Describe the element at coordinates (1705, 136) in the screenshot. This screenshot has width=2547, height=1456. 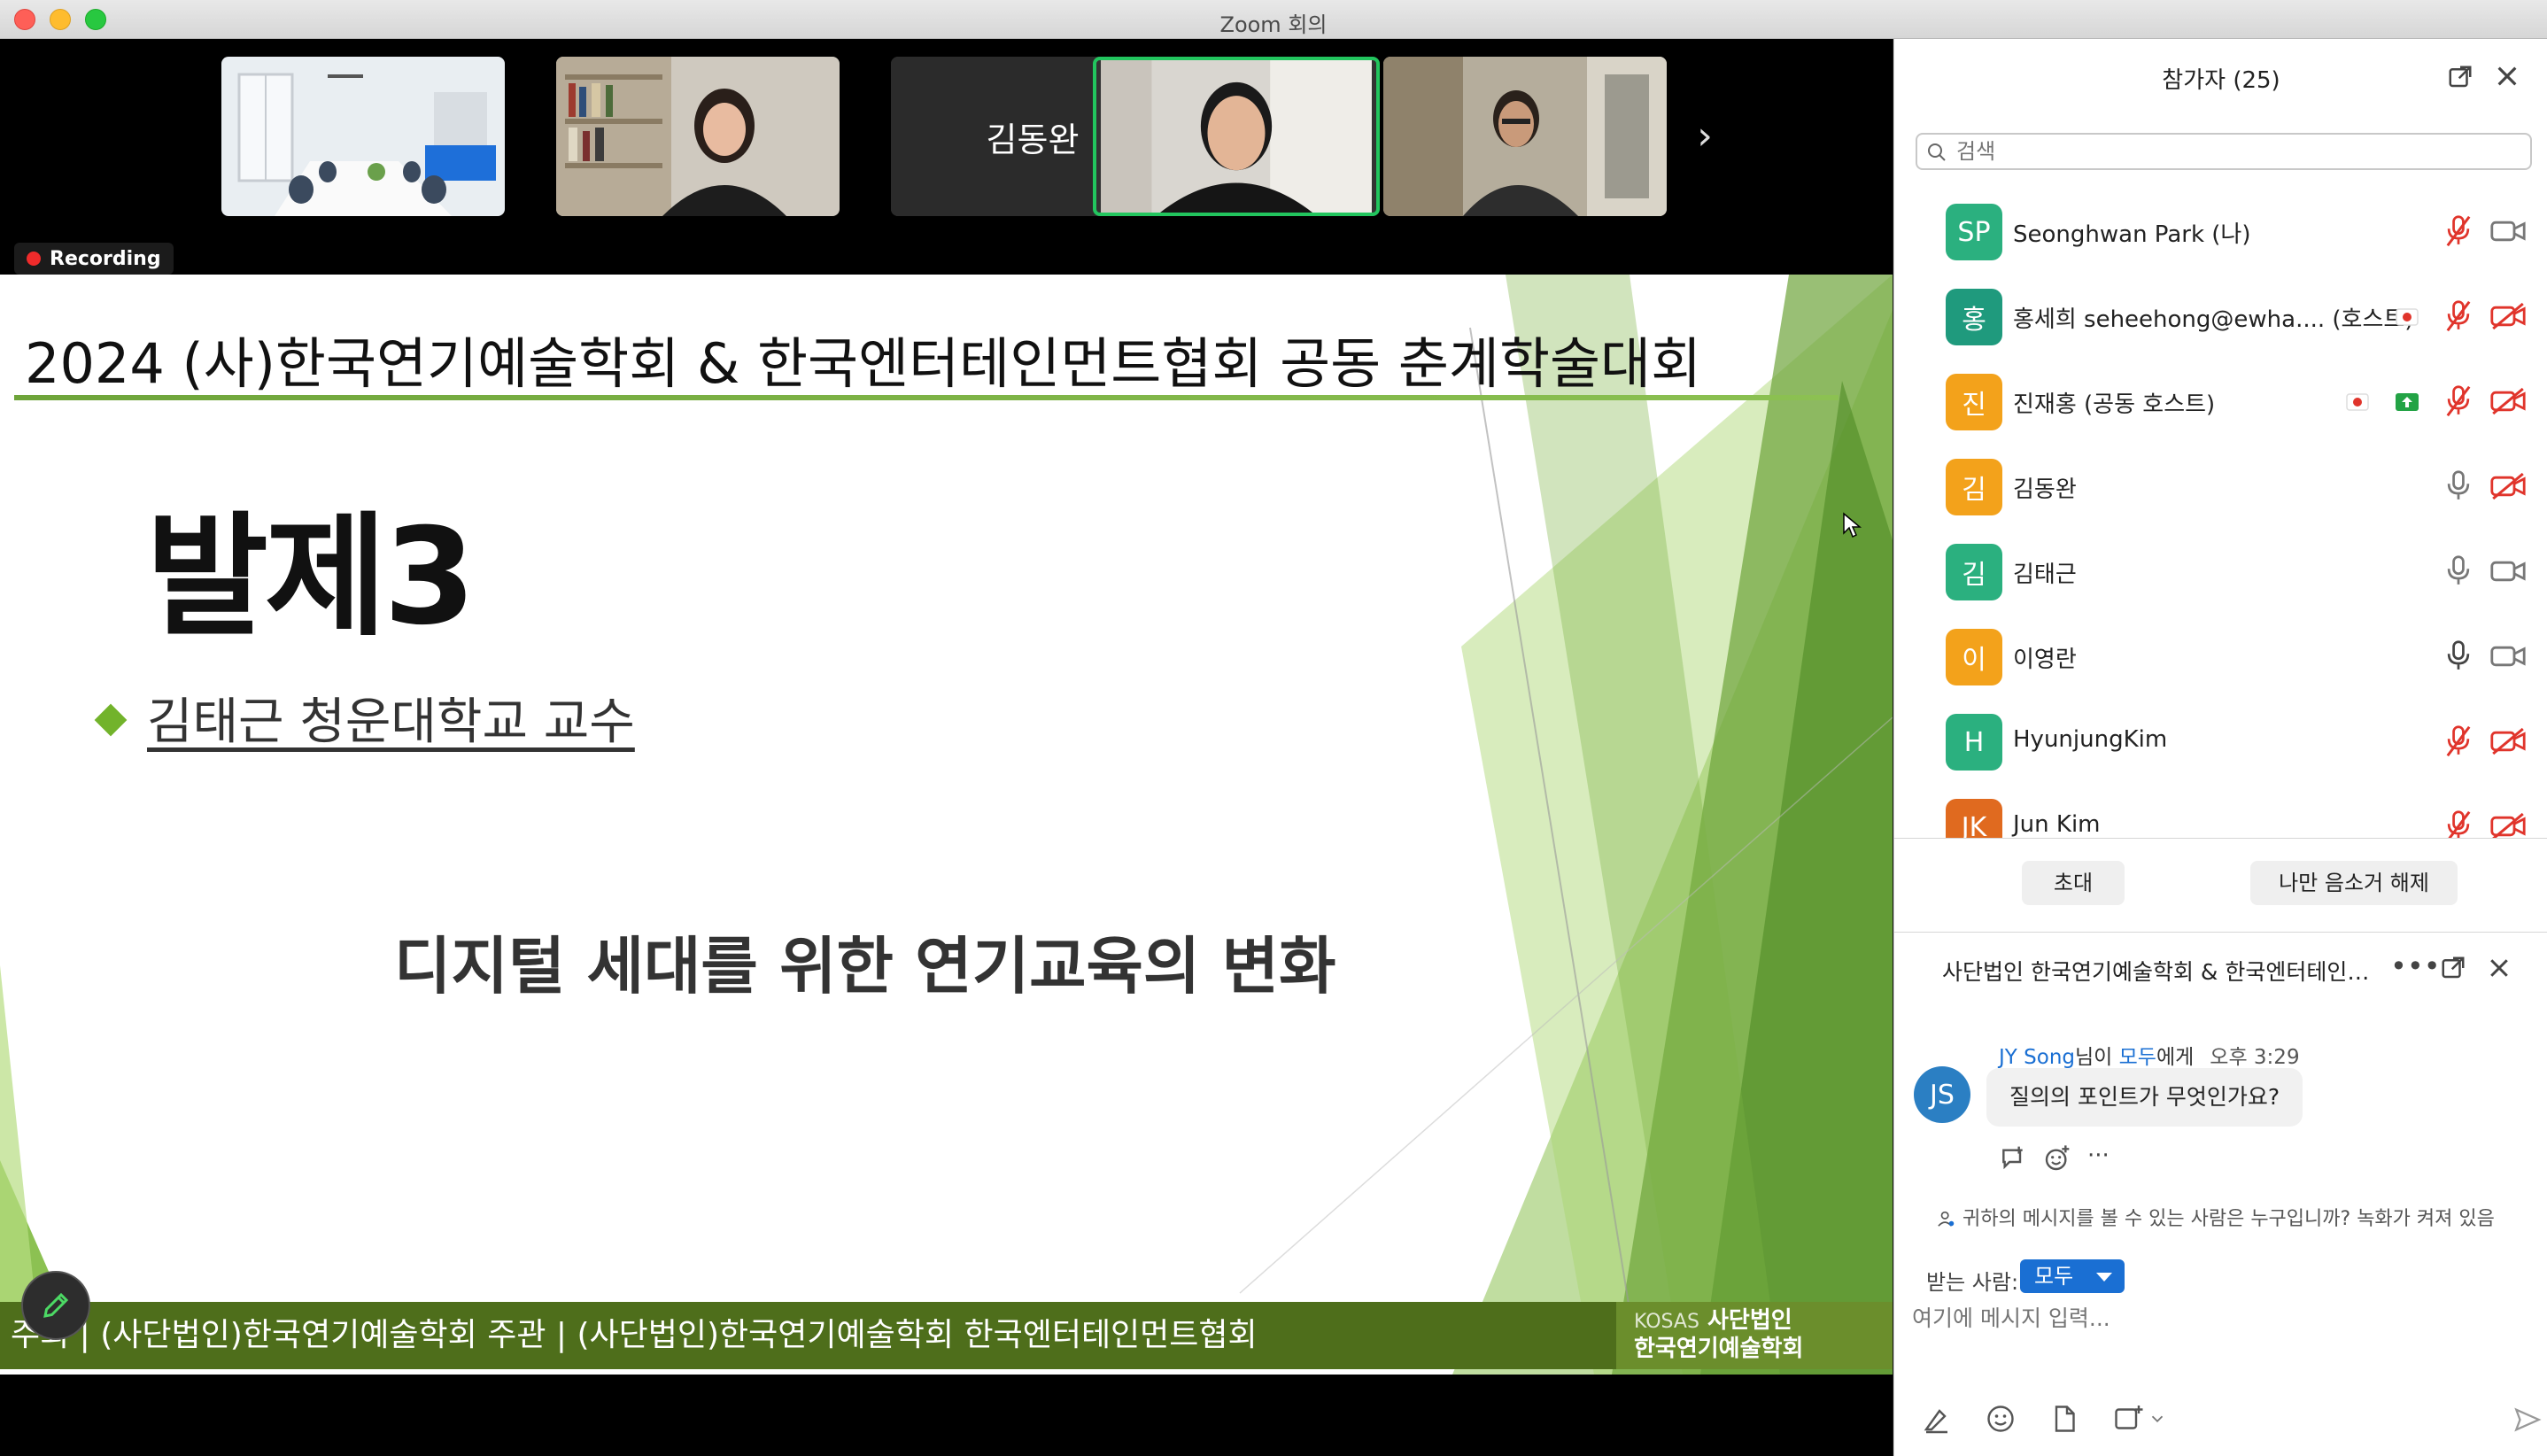
I see `next-videos-chevron-icon: ›` at that location.